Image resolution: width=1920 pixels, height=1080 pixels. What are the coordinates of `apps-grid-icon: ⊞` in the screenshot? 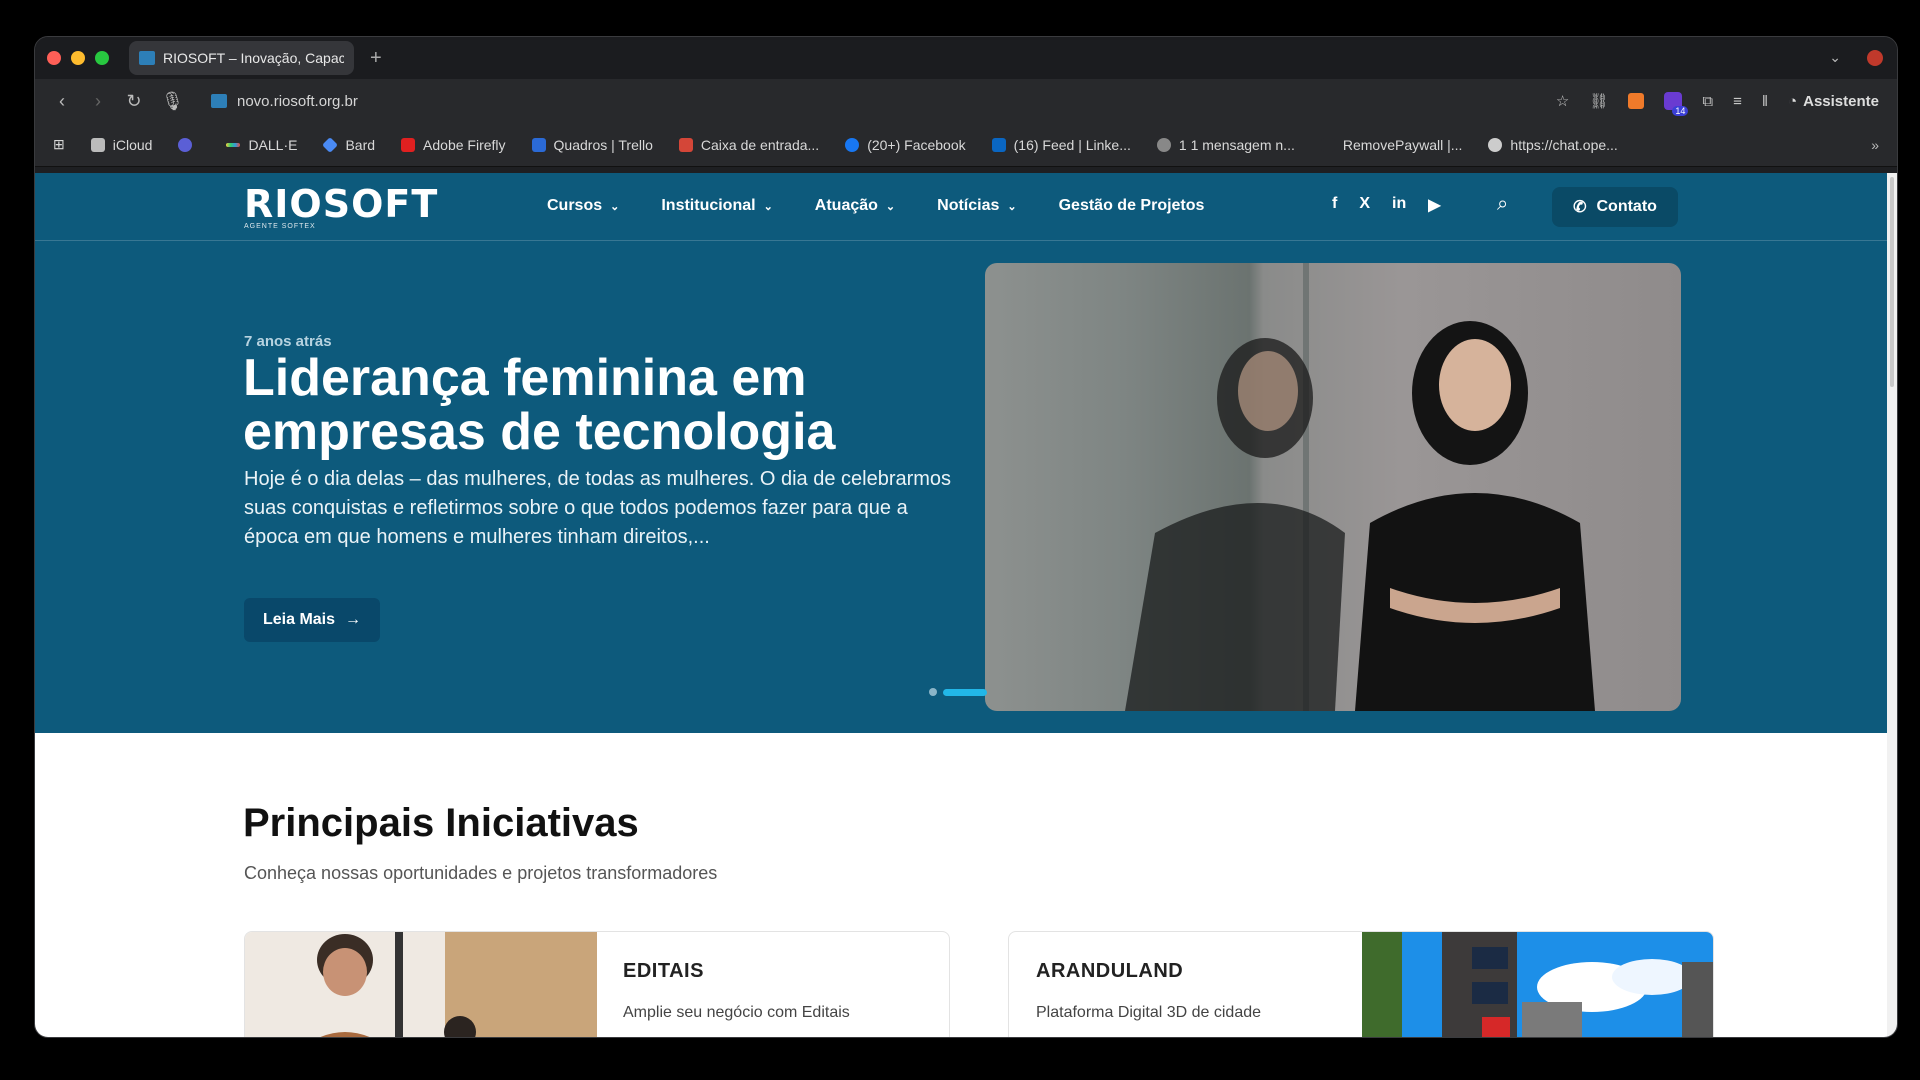 It's located at (59, 144).